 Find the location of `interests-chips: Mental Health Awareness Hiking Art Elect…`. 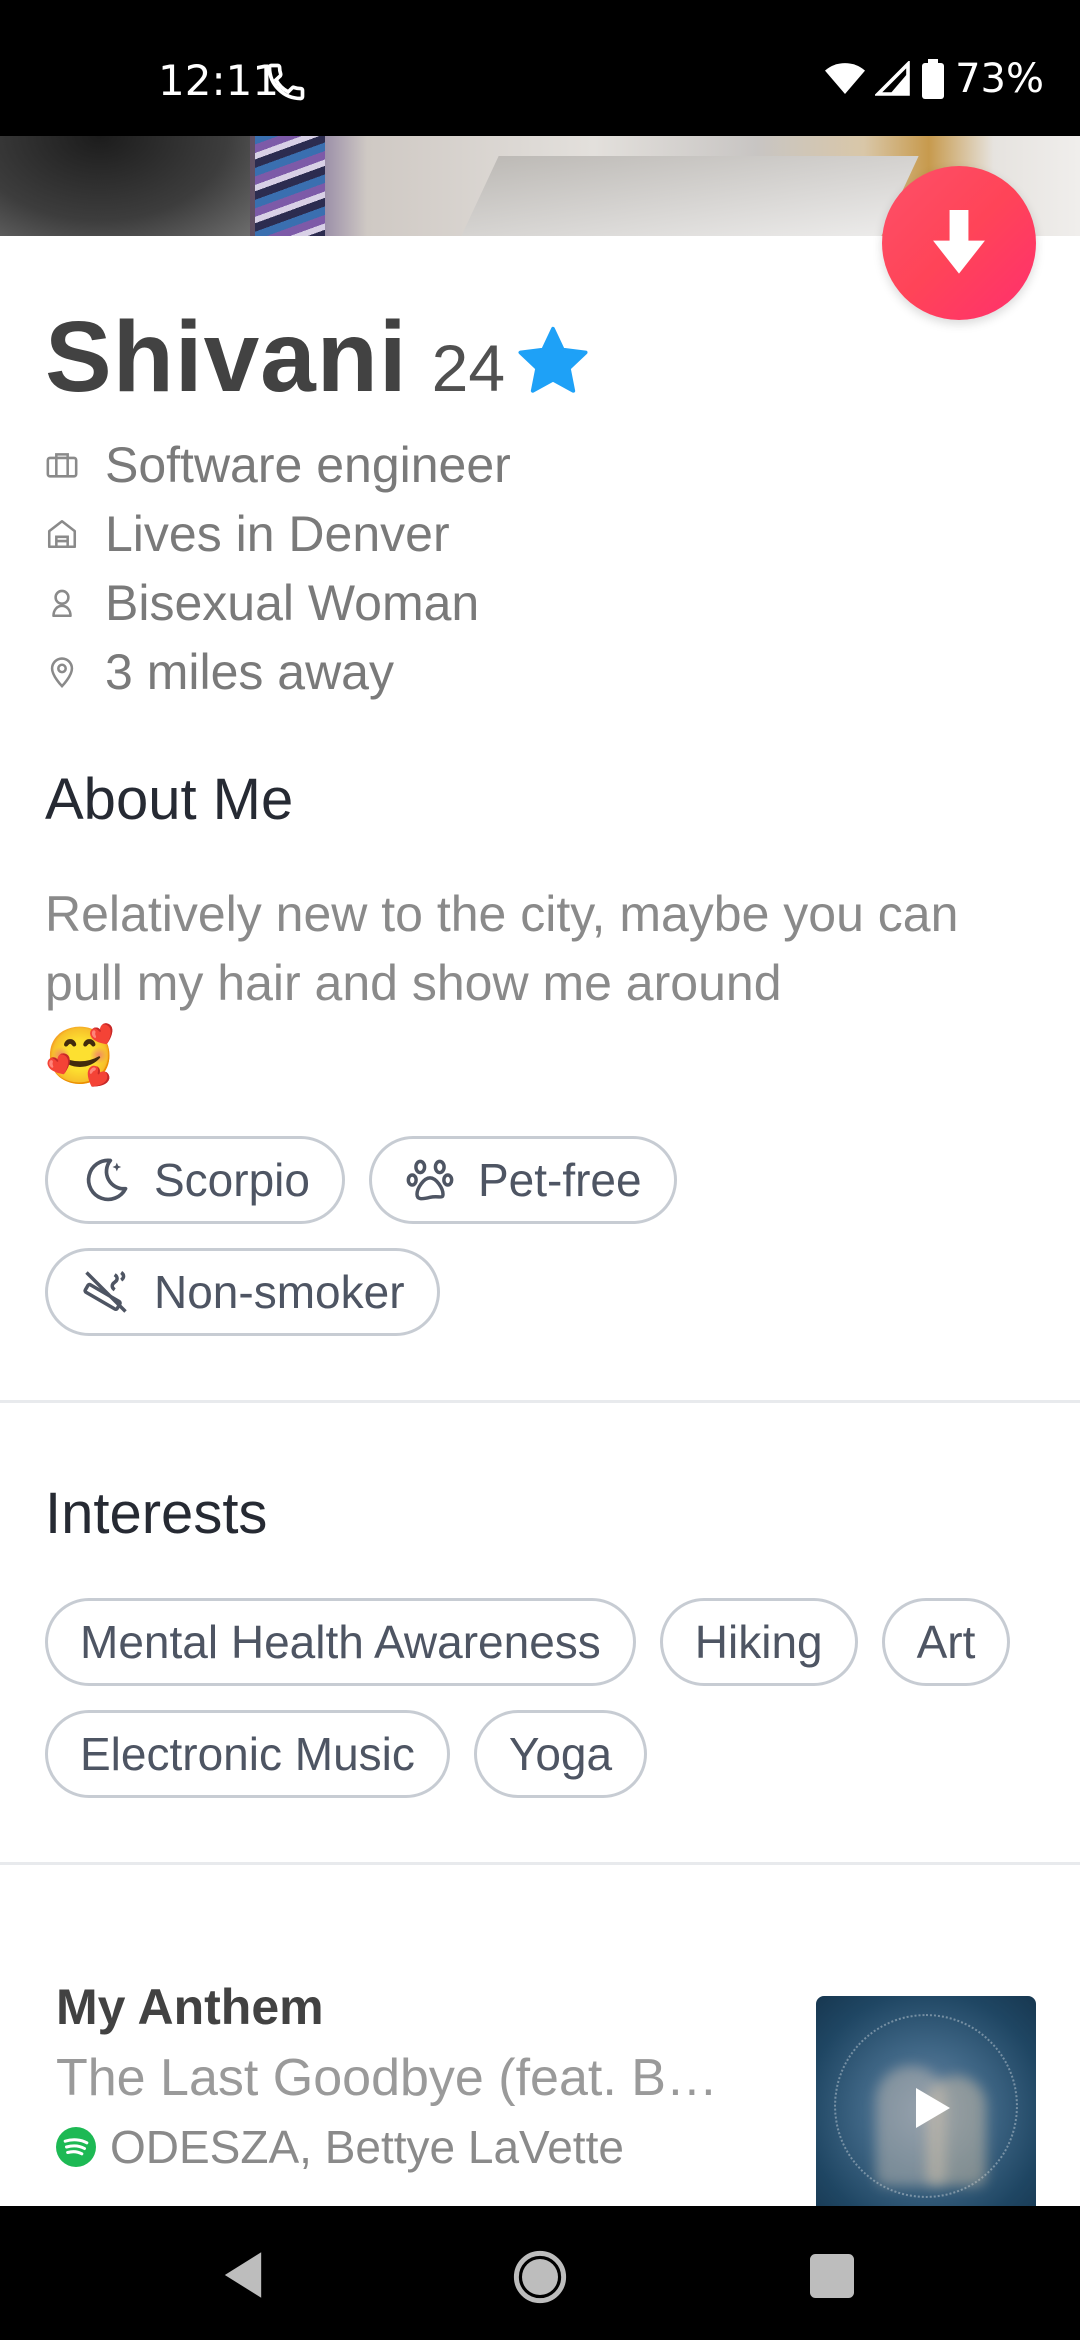

interests-chips: Mental Health Awareness Hiking Art Elect… is located at coordinates (545, 1698).